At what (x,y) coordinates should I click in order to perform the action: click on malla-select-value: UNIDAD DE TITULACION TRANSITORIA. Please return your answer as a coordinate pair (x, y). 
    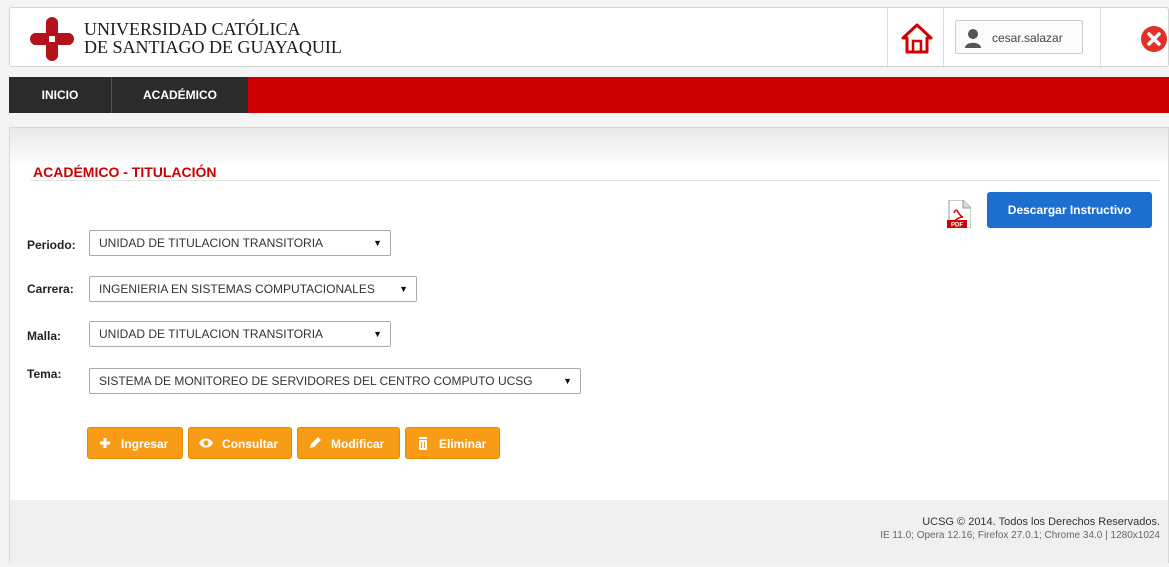
    Looking at the image, I should click on (211, 334).